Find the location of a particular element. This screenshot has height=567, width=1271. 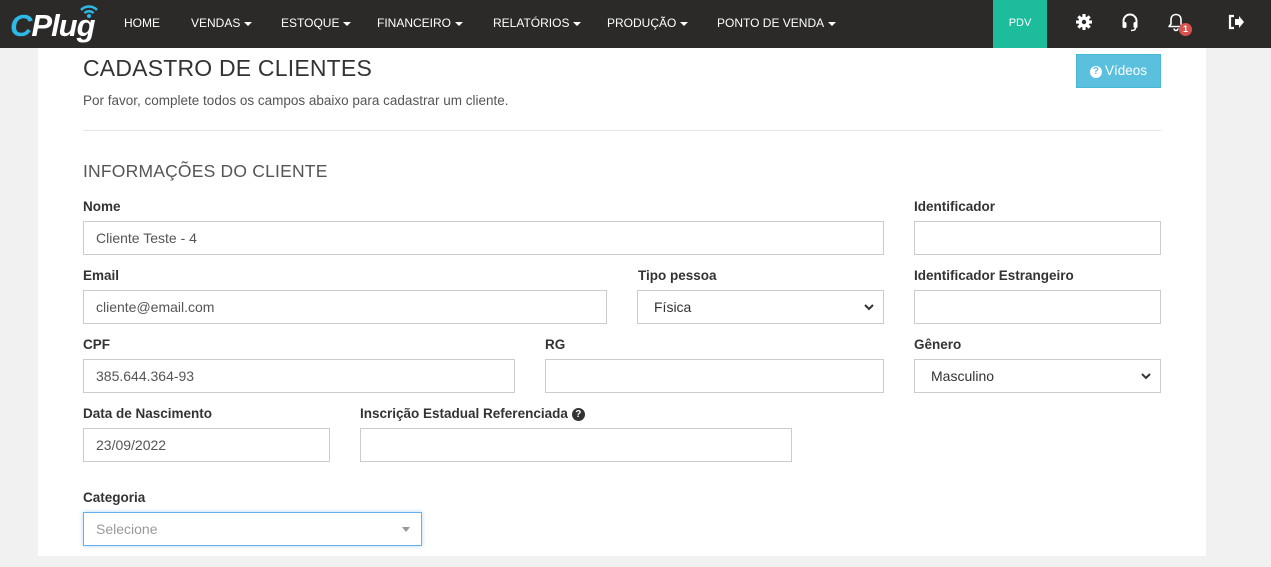

data-nascimento-input: 23/09/2022 is located at coordinates (206, 445).